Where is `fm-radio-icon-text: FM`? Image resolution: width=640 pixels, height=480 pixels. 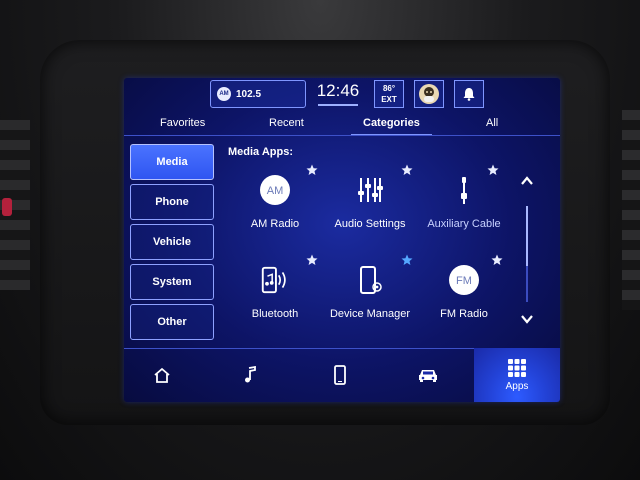
fm-radio-icon-text: FM is located at coordinates (464, 281).